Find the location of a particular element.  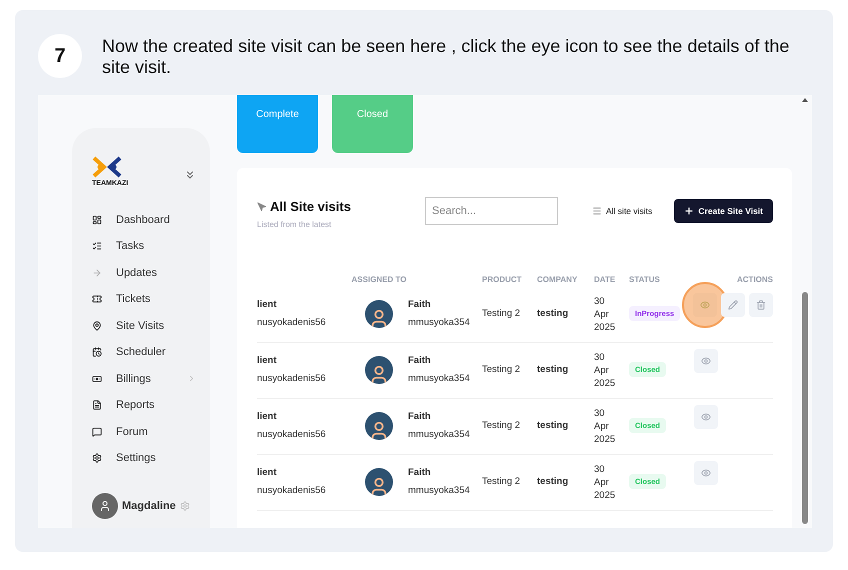

pencil-icon is located at coordinates (733, 305).